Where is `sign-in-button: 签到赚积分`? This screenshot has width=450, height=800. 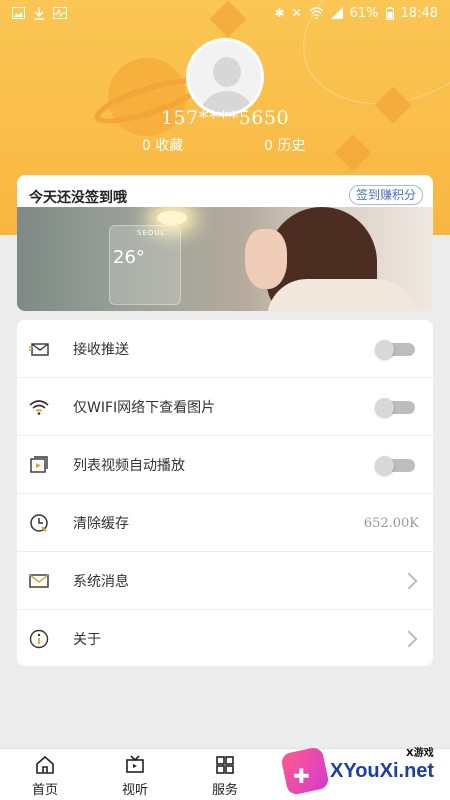
sign-in-button: 签到赚积分 is located at coordinates (385, 195).